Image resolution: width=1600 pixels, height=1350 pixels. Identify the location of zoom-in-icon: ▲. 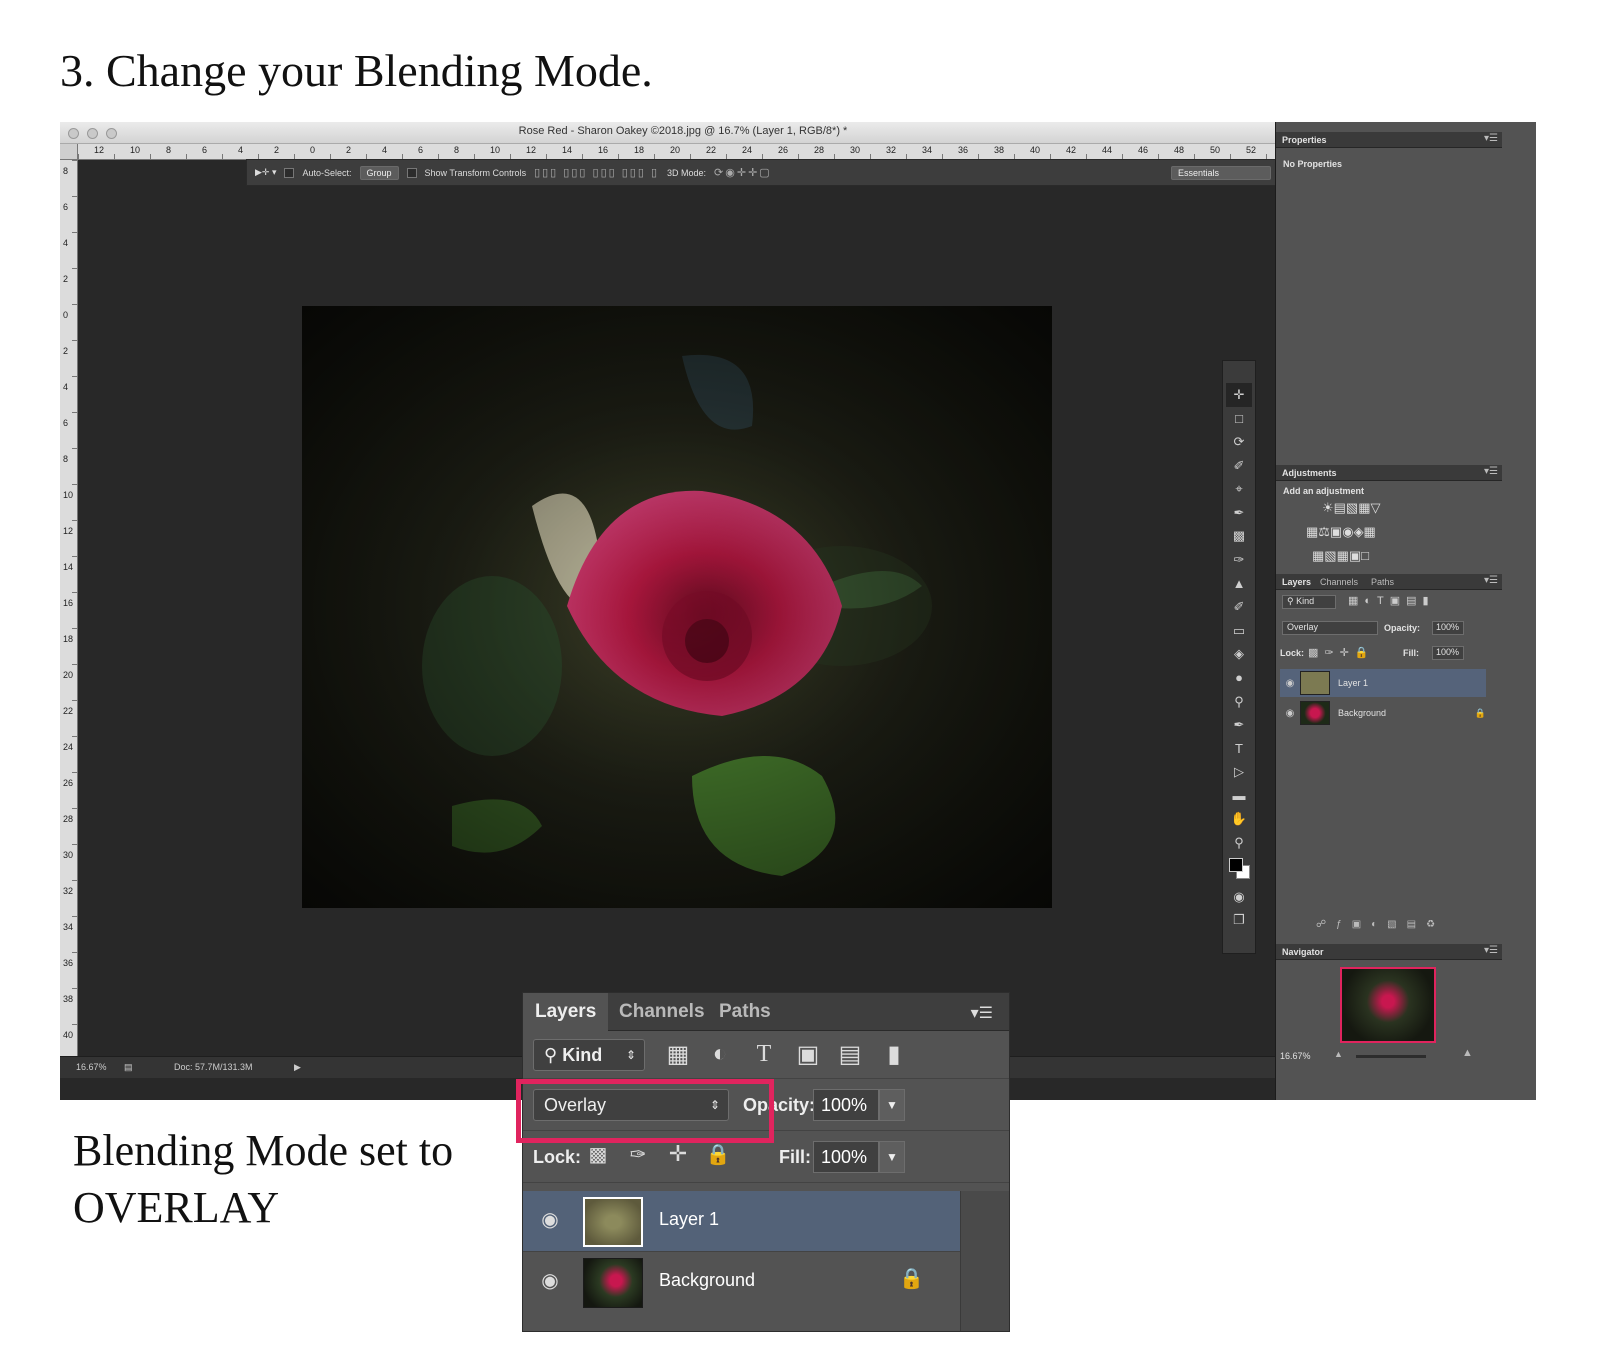
(1467, 1053).